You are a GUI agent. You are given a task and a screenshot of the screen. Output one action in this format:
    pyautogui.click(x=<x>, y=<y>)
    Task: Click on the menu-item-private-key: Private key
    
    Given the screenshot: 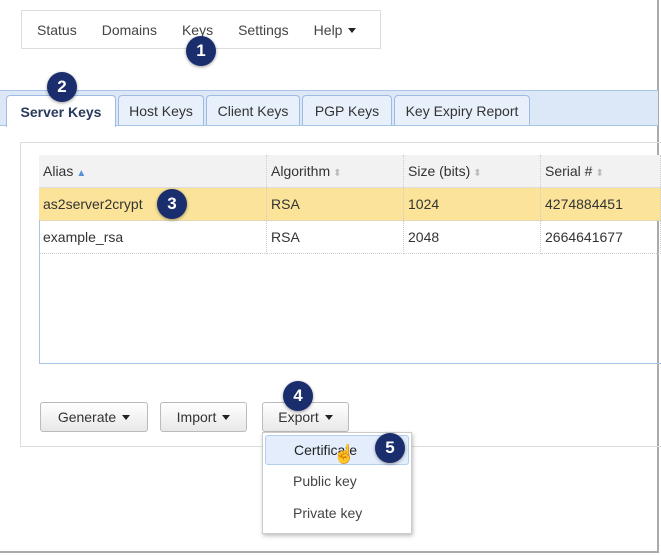 What is the action you would take?
    pyautogui.click(x=337, y=513)
    